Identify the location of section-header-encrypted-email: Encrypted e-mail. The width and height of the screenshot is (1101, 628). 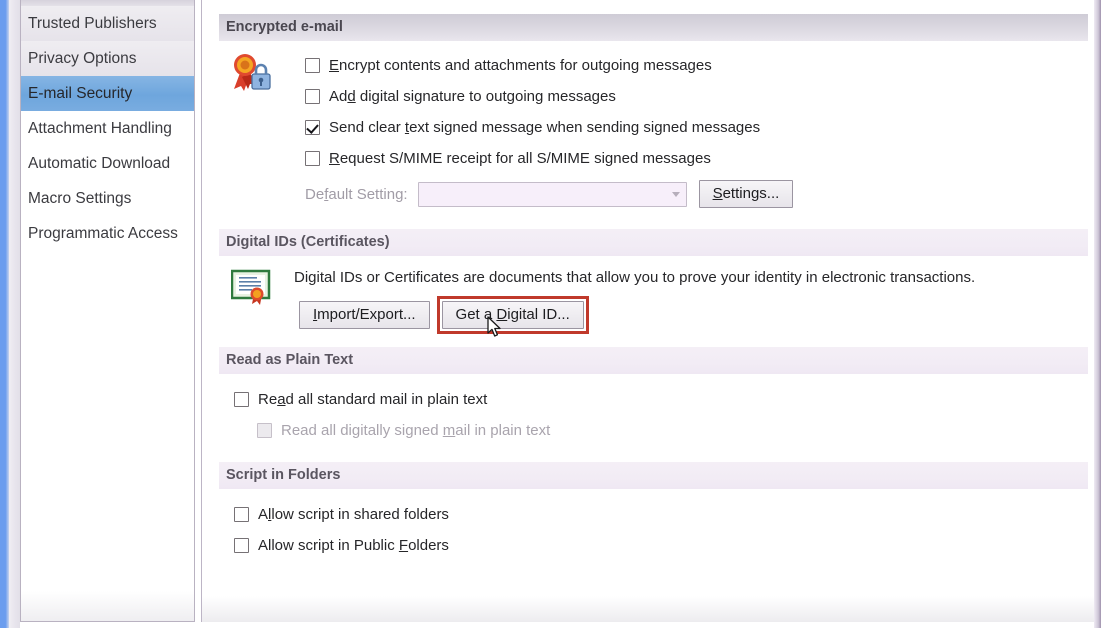
(653, 27).